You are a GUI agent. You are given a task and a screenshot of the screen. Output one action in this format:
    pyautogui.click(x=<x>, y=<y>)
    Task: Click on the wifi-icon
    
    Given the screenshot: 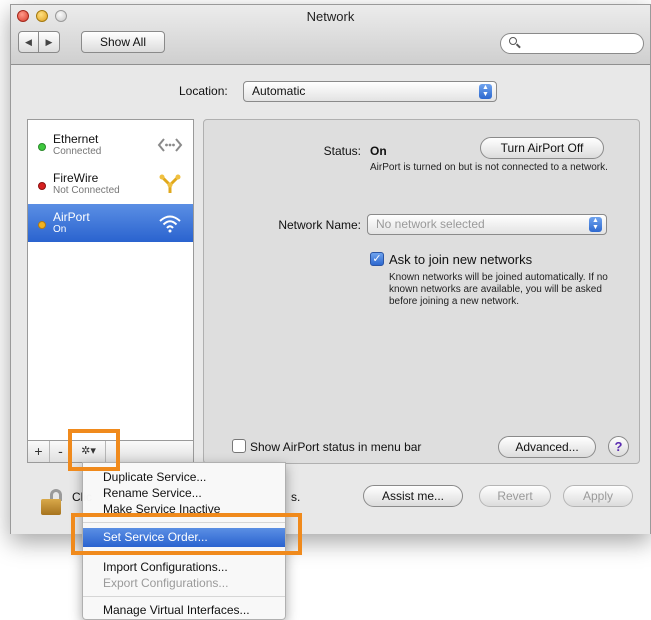 What is the action you would take?
    pyautogui.click(x=170, y=224)
    